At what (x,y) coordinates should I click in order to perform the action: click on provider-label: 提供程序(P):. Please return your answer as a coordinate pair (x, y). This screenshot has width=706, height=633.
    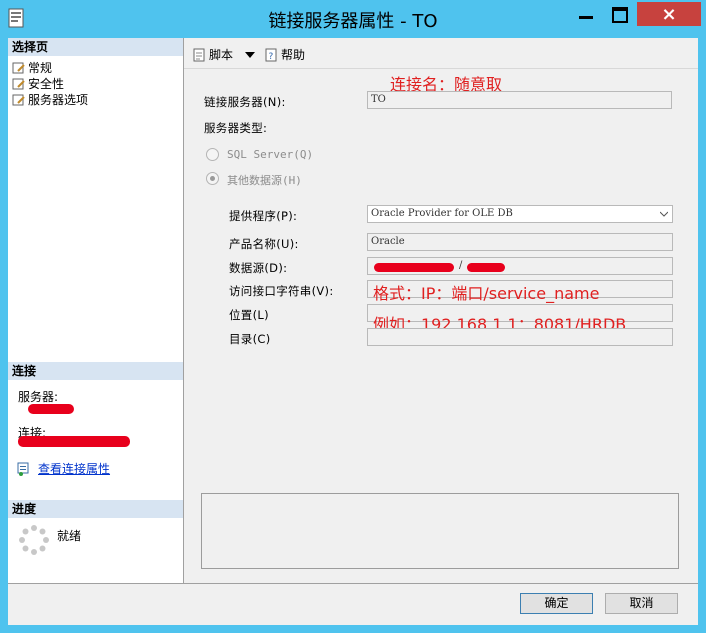
    Looking at the image, I should click on (263, 216).